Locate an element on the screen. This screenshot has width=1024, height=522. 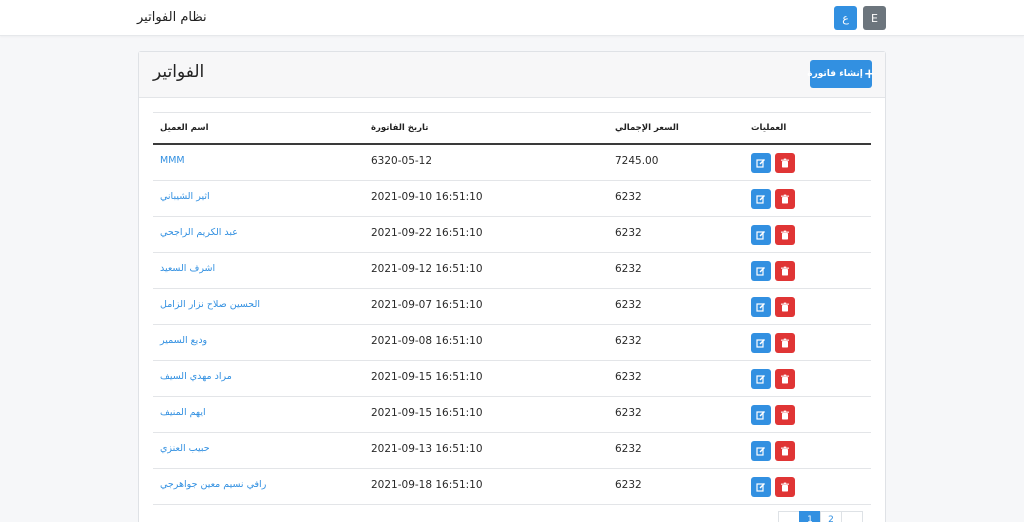
invoice-date: 2021-09-18 16:51:10 is located at coordinates (427, 485).